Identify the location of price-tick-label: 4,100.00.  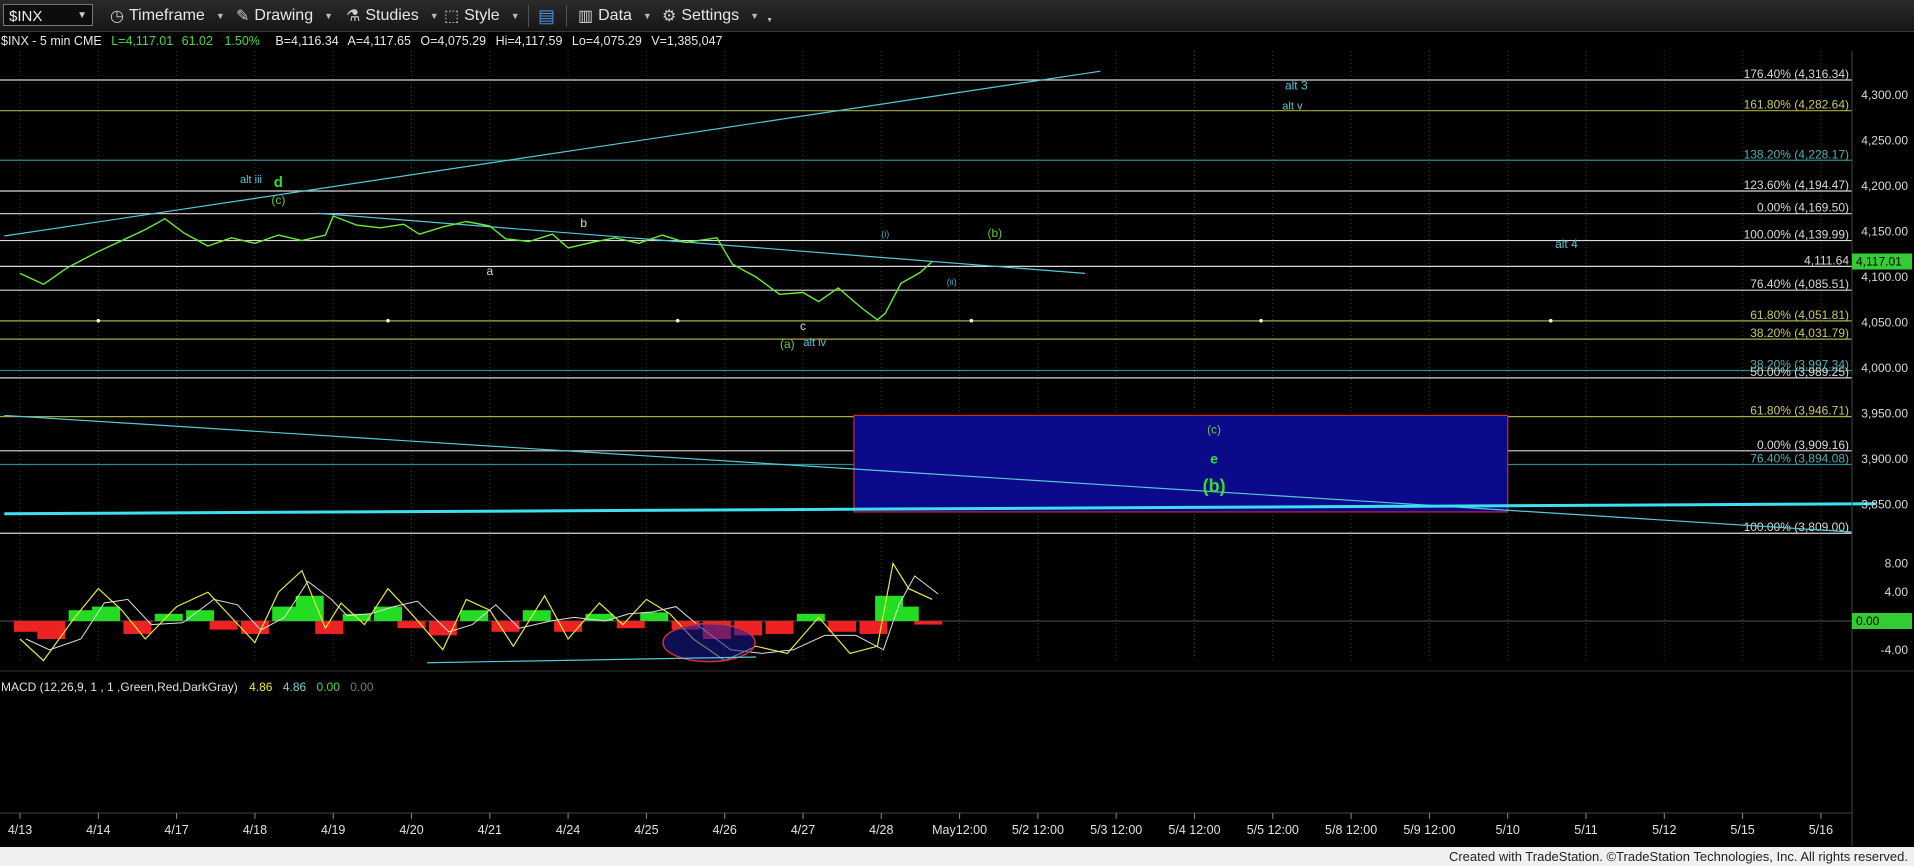
(1884, 277).